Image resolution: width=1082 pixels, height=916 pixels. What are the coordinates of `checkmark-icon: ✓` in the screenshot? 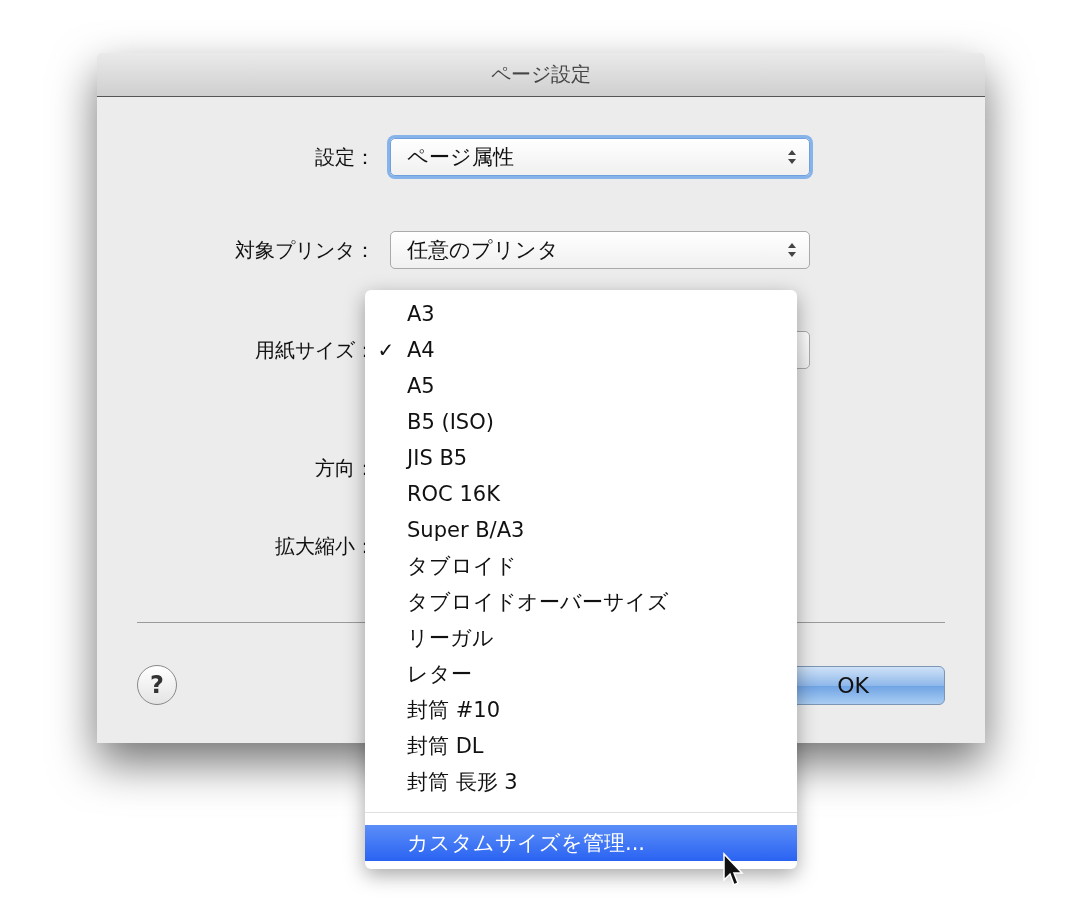 It's located at (386, 350).